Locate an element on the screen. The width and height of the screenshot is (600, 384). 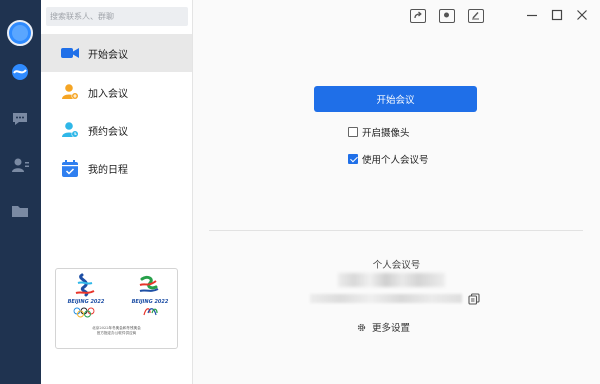
left-rail is located at coordinates (20, 192).